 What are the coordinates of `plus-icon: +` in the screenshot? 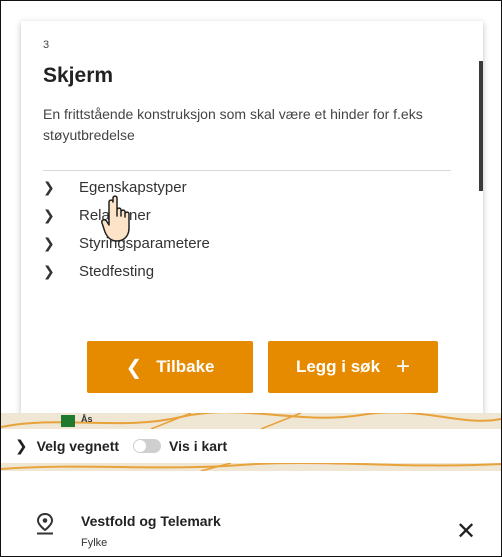 It's located at (403, 366).